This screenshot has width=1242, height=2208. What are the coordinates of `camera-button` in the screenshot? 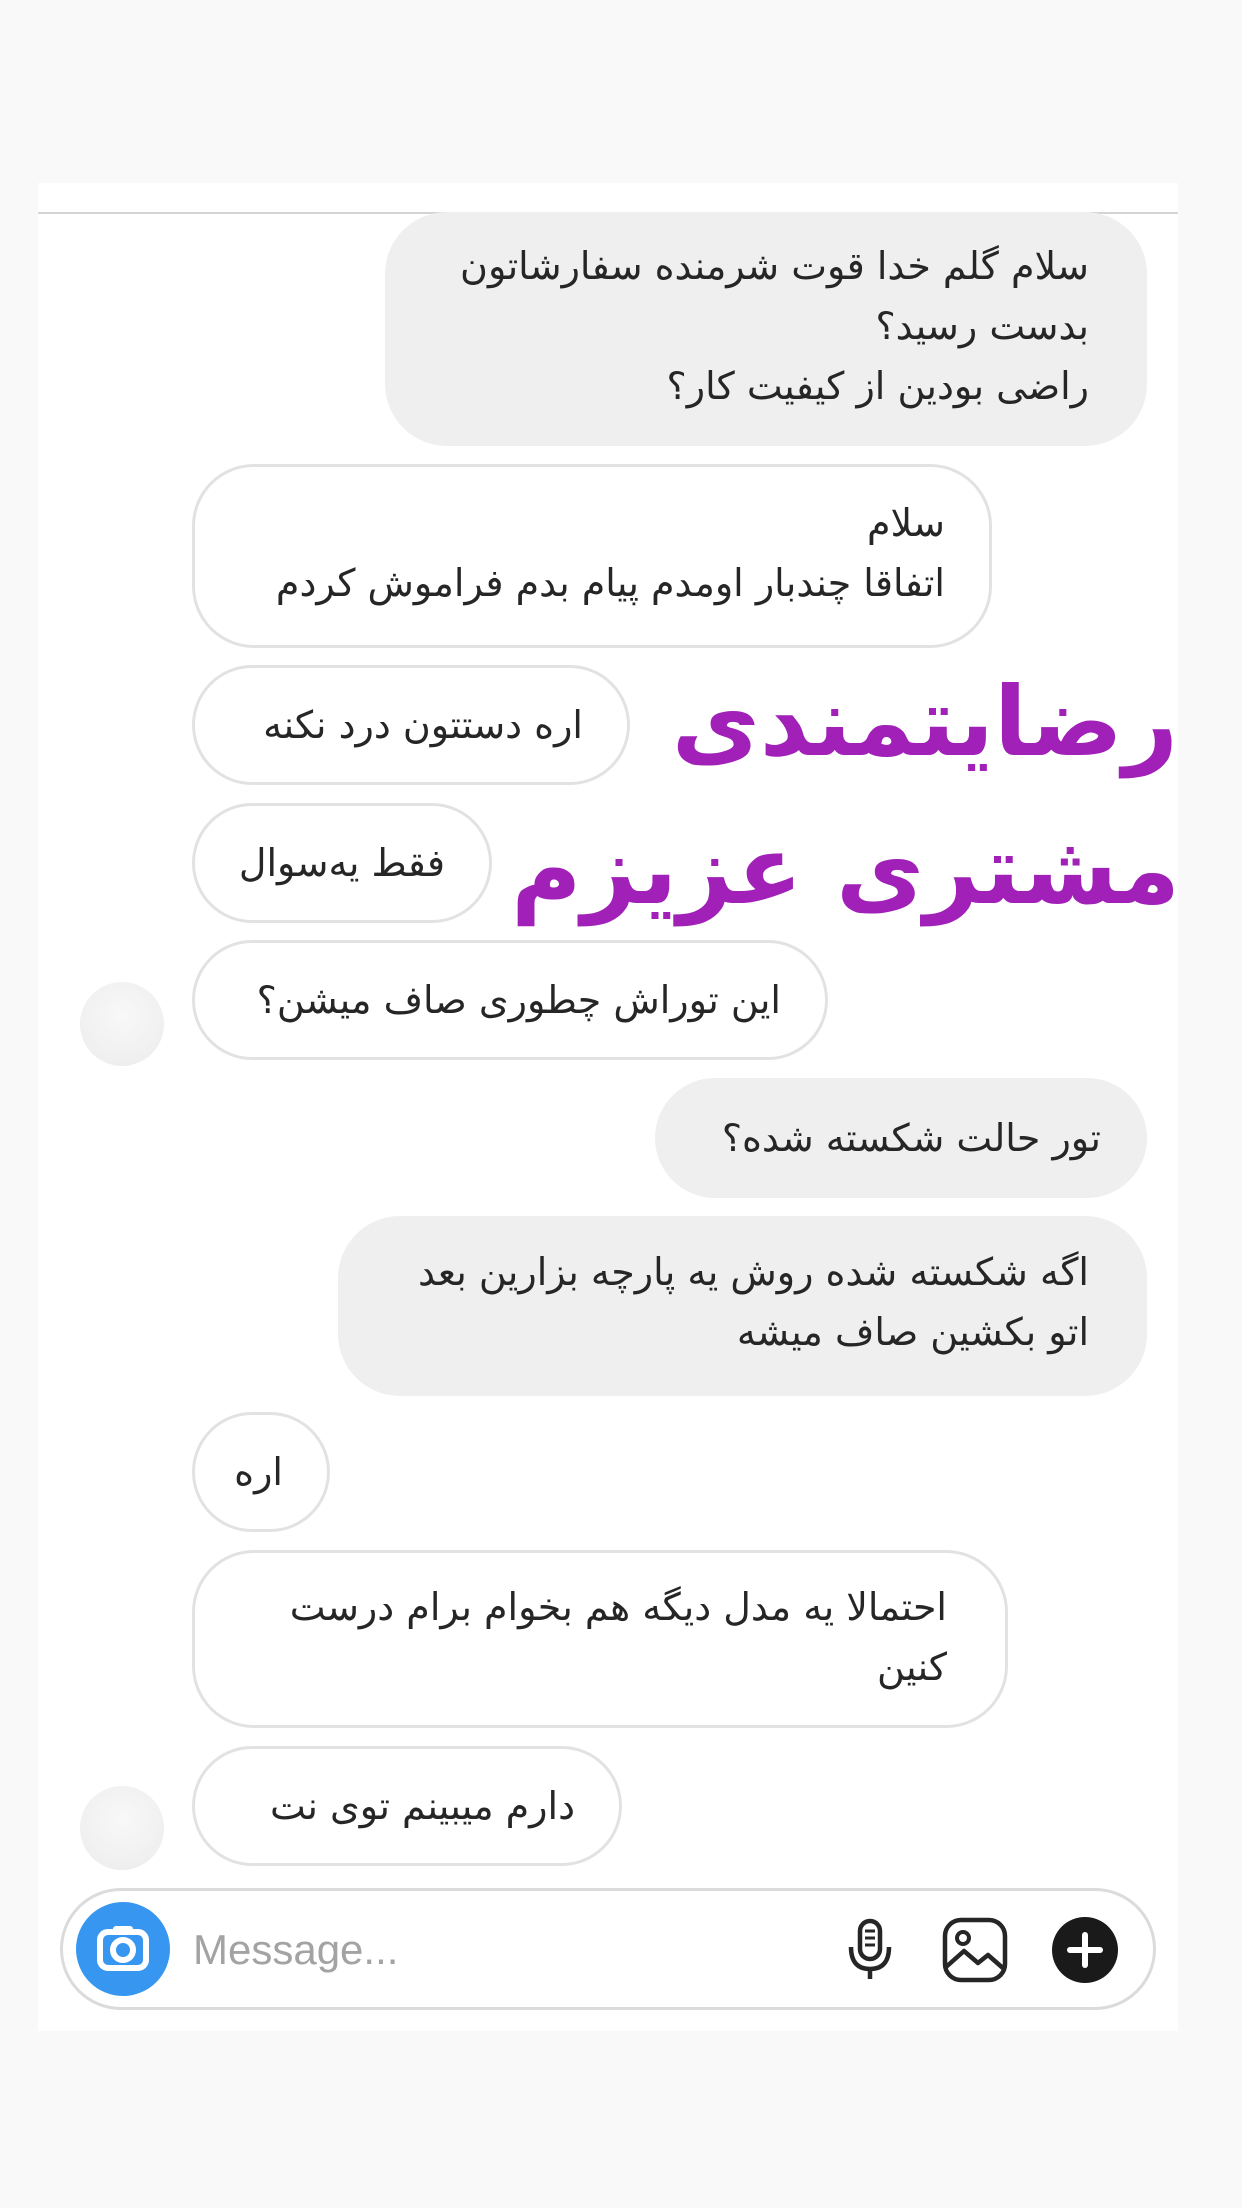 It's located at (123, 1949).